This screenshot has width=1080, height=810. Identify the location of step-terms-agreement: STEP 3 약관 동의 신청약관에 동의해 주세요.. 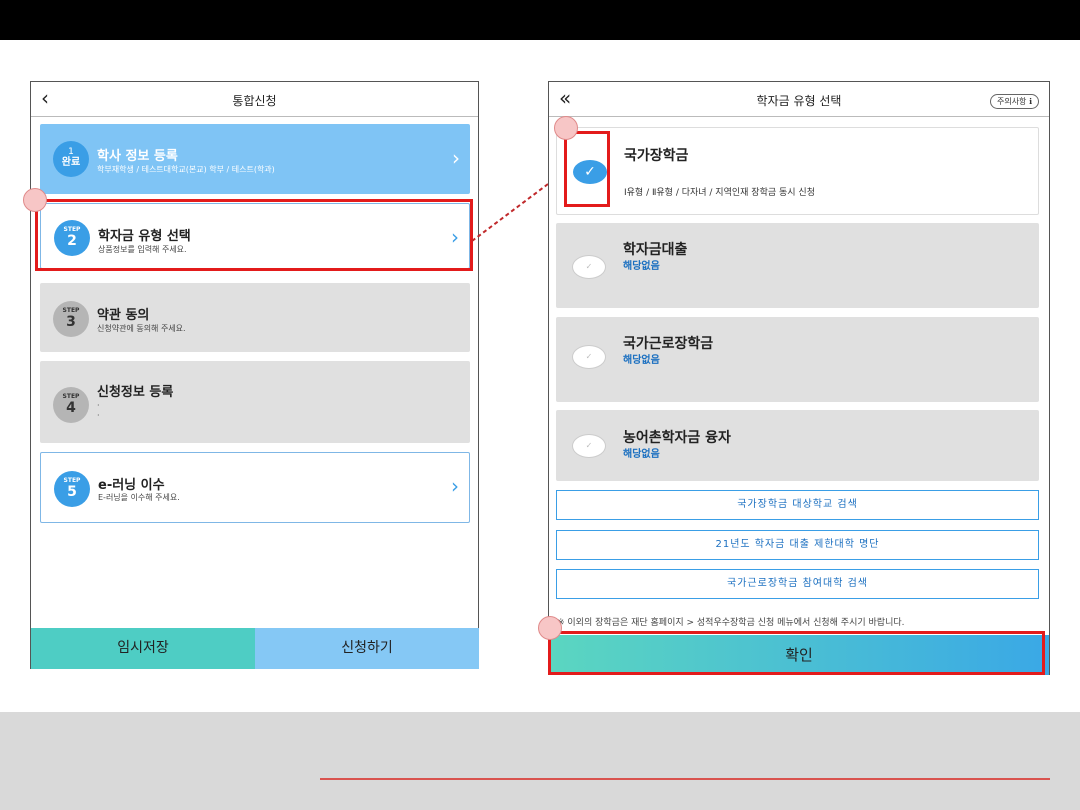
(255, 317).